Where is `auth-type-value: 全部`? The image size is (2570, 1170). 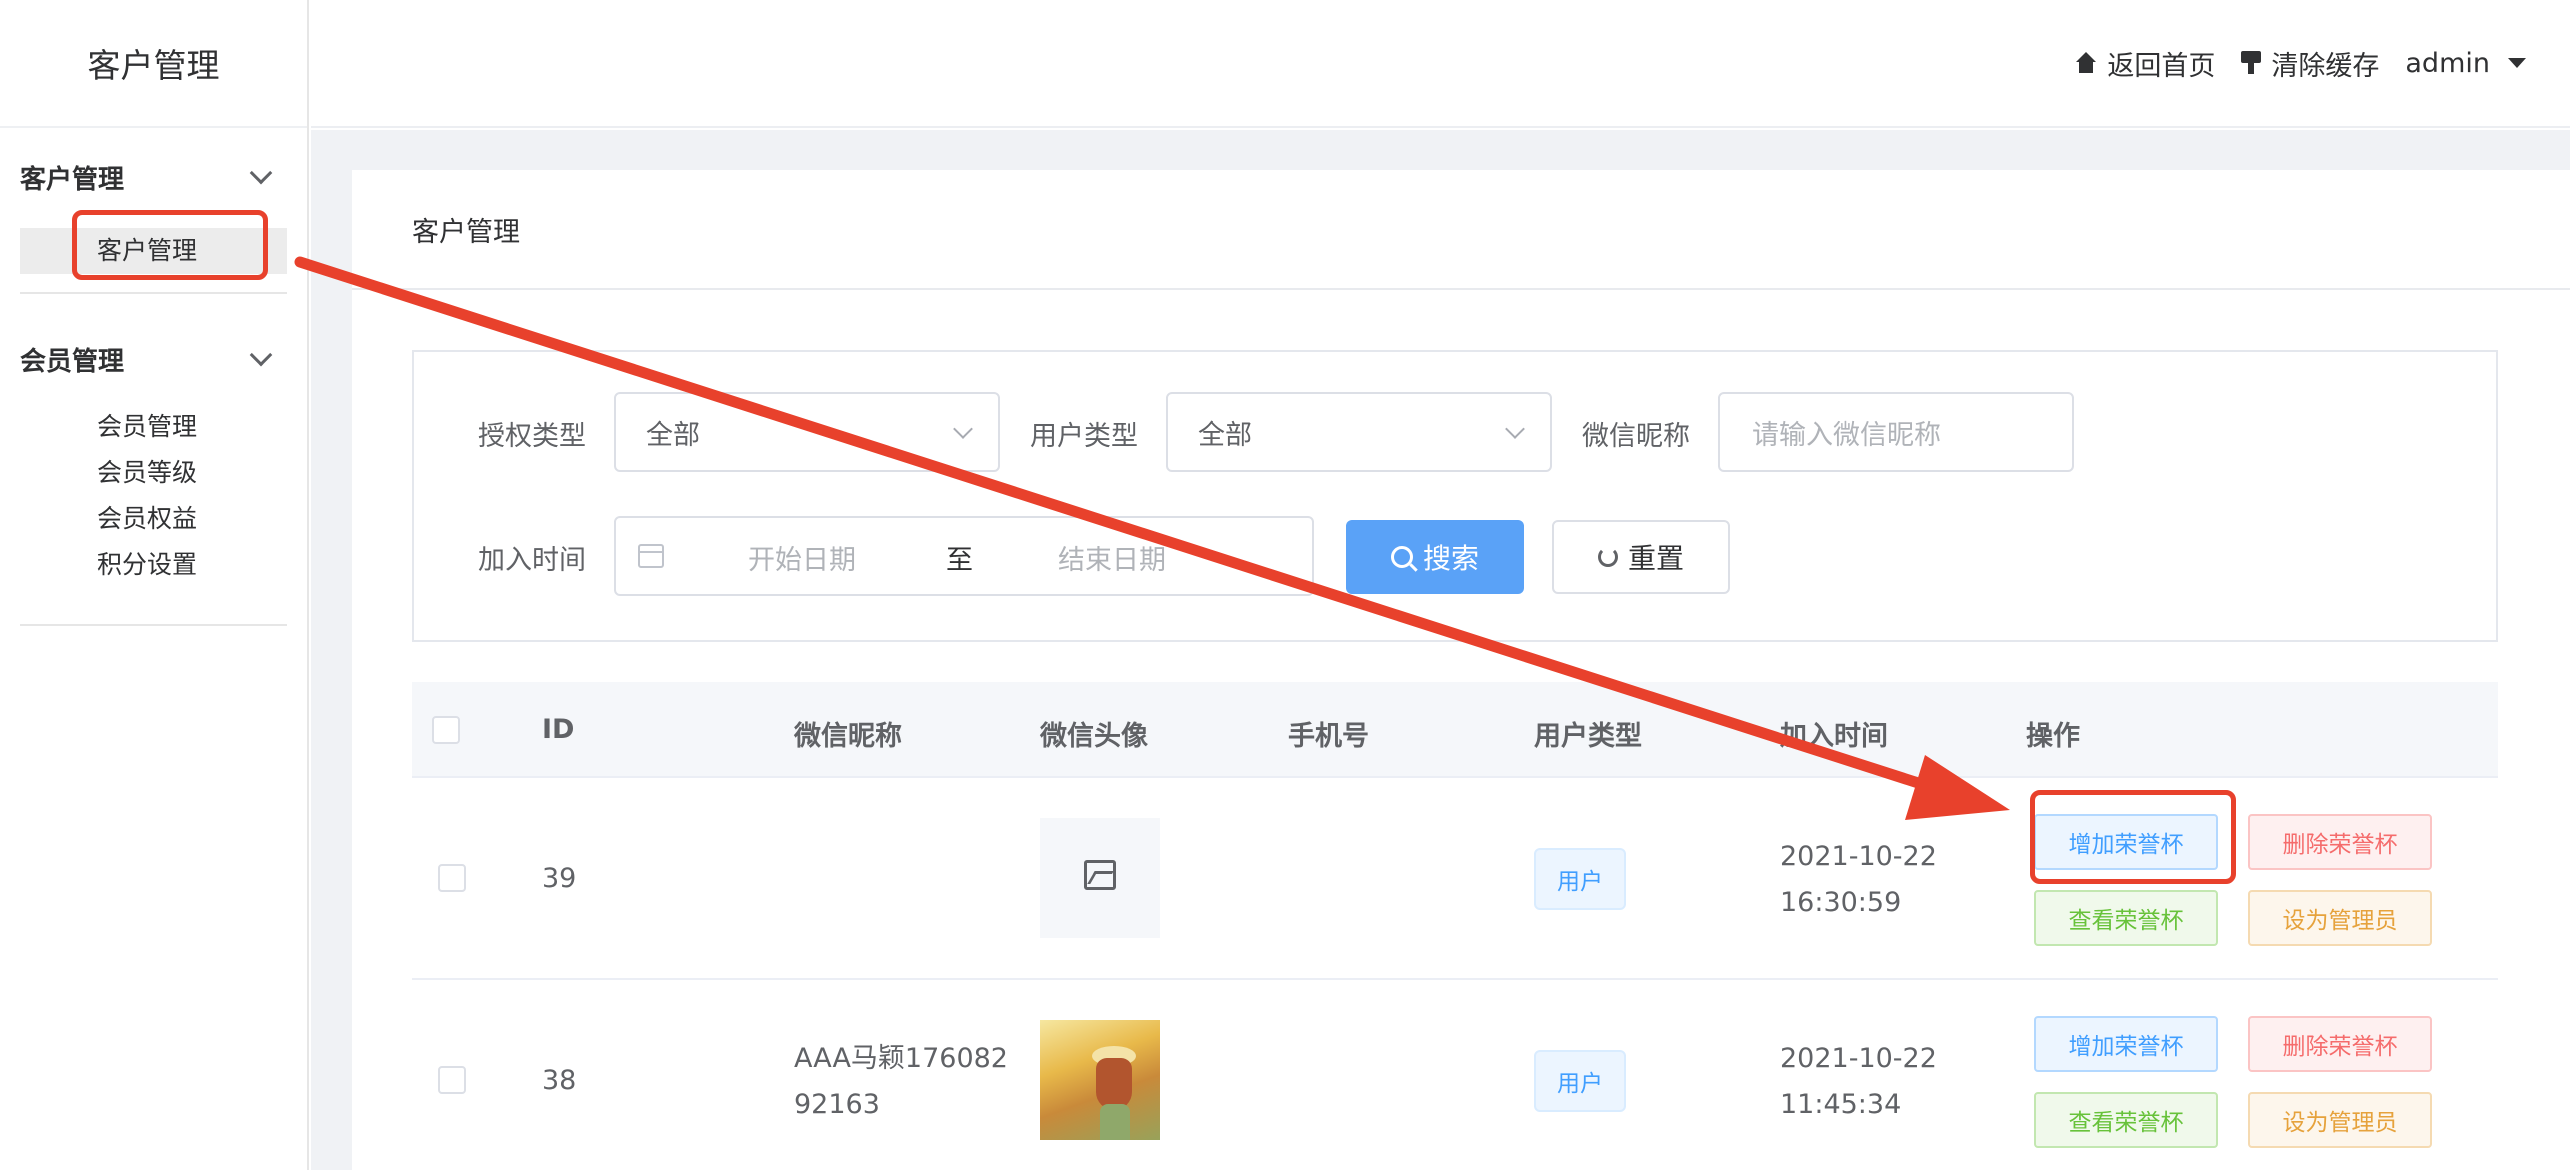
auth-type-value: 全部 is located at coordinates (673, 435).